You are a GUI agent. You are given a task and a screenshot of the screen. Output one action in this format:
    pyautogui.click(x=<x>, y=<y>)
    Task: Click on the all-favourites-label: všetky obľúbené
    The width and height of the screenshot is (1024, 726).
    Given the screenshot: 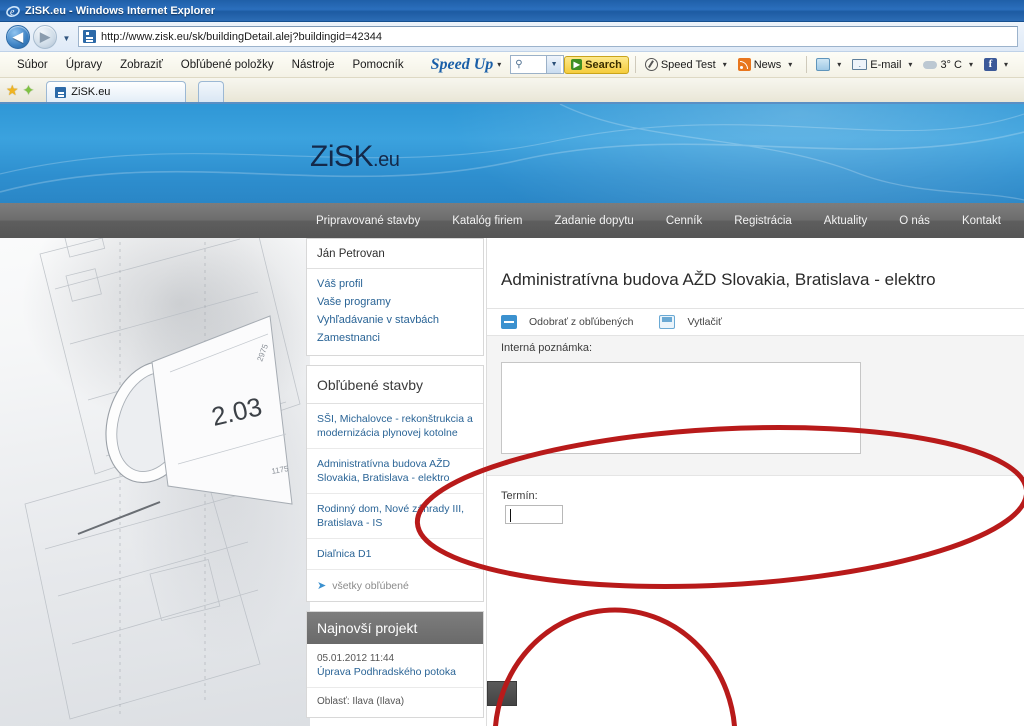 What is the action you would take?
    pyautogui.click(x=370, y=585)
    